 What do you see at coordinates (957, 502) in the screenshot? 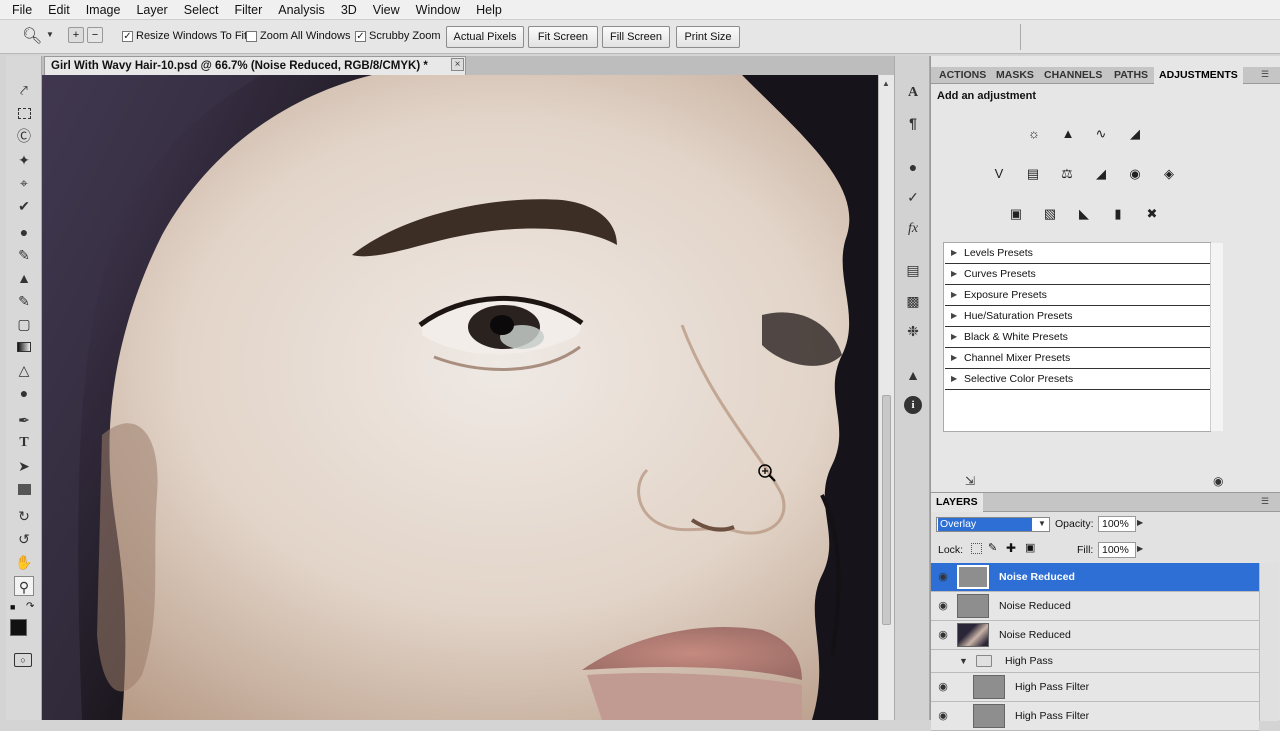
I see `tab-layers: LAYERS` at bounding box center [957, 502].